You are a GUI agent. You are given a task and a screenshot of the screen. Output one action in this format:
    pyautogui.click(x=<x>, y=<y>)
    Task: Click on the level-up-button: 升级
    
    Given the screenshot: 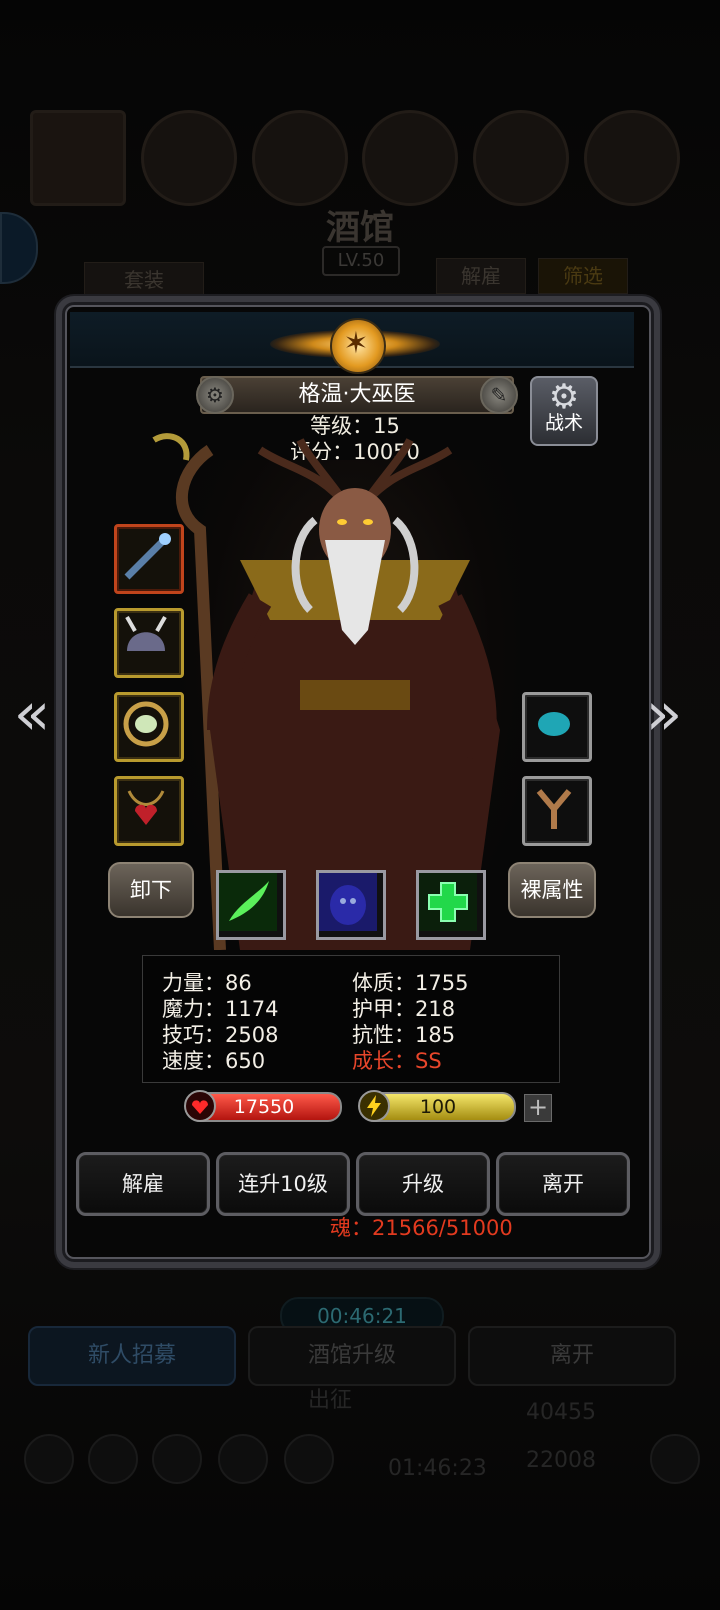 What is the action you would take?
    pyautogui.click(x=423, y=1184)
    